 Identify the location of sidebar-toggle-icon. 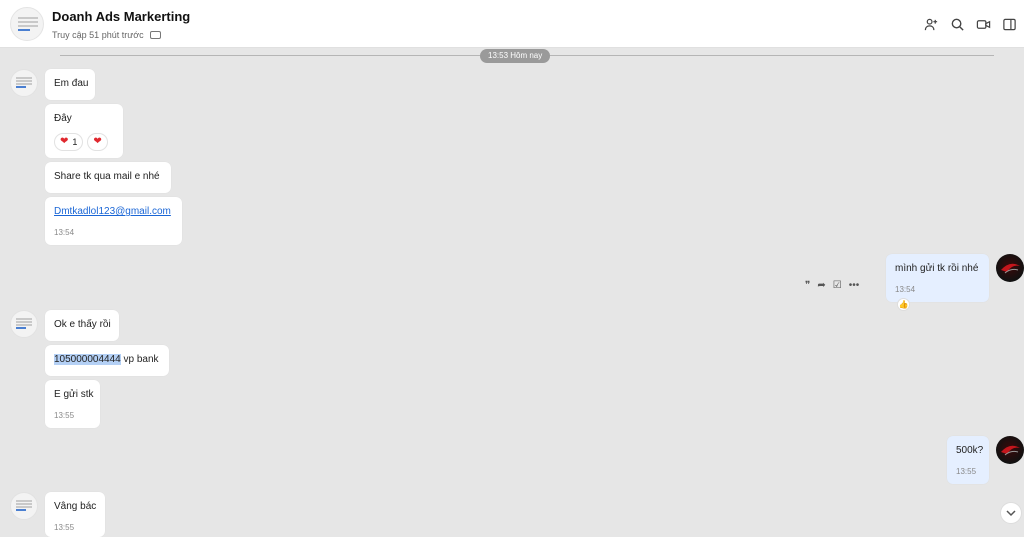
(1009, 24).